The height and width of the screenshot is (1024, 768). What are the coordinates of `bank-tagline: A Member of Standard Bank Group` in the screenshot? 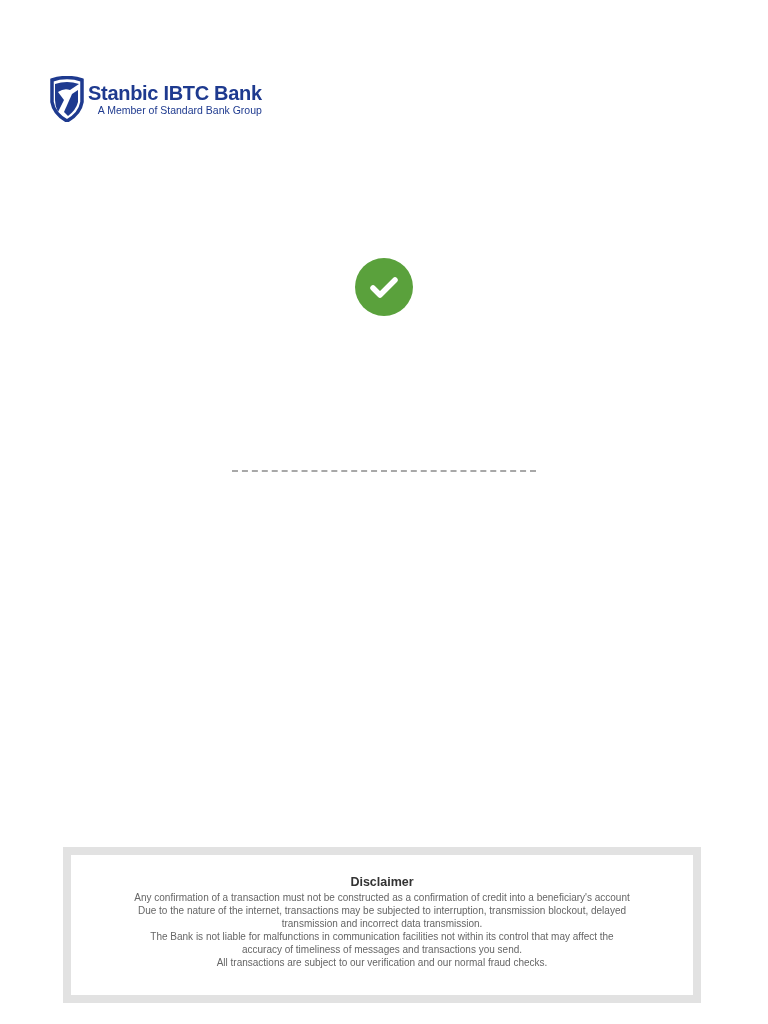 It's located at (179, 110).